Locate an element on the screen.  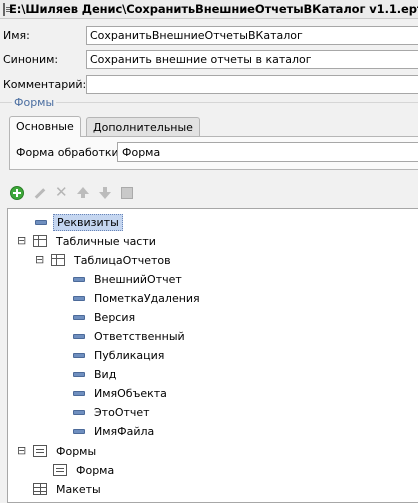
tree-item-column: ИмяФайла is located at coordinates (115, 431).